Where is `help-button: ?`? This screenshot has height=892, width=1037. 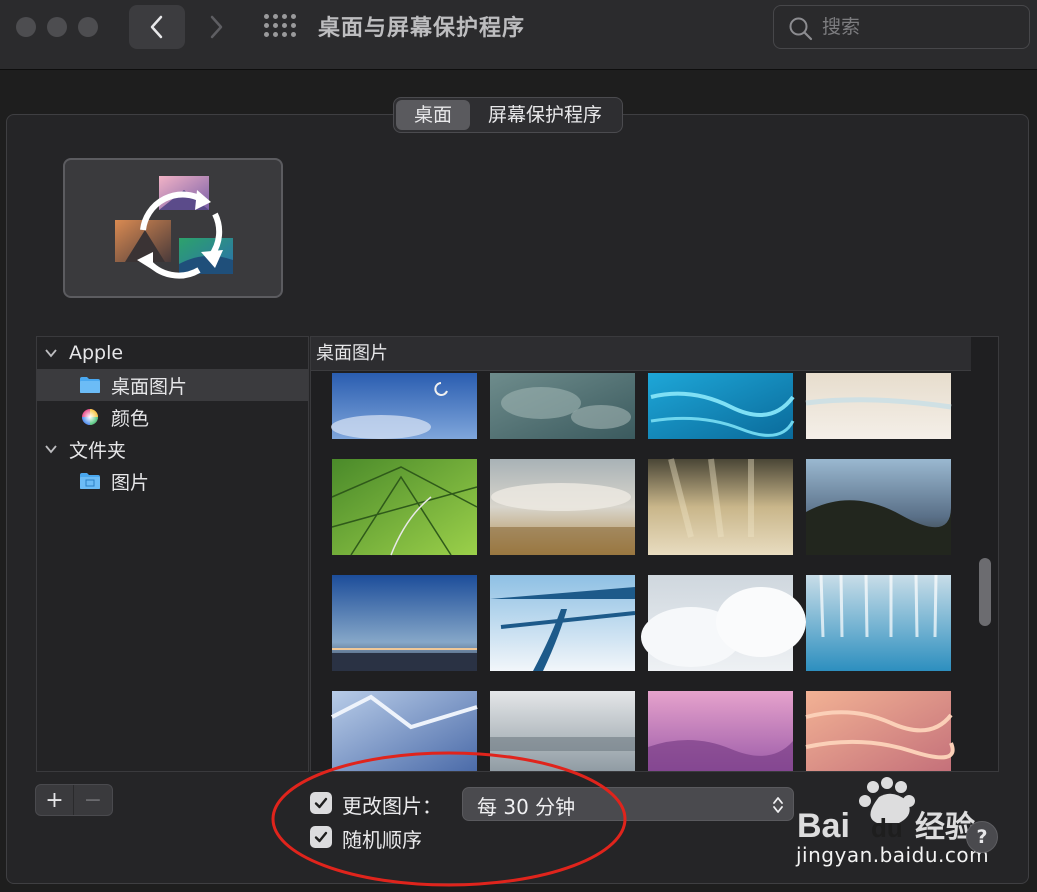
help-button: ? is located at coordinates (982, 837).